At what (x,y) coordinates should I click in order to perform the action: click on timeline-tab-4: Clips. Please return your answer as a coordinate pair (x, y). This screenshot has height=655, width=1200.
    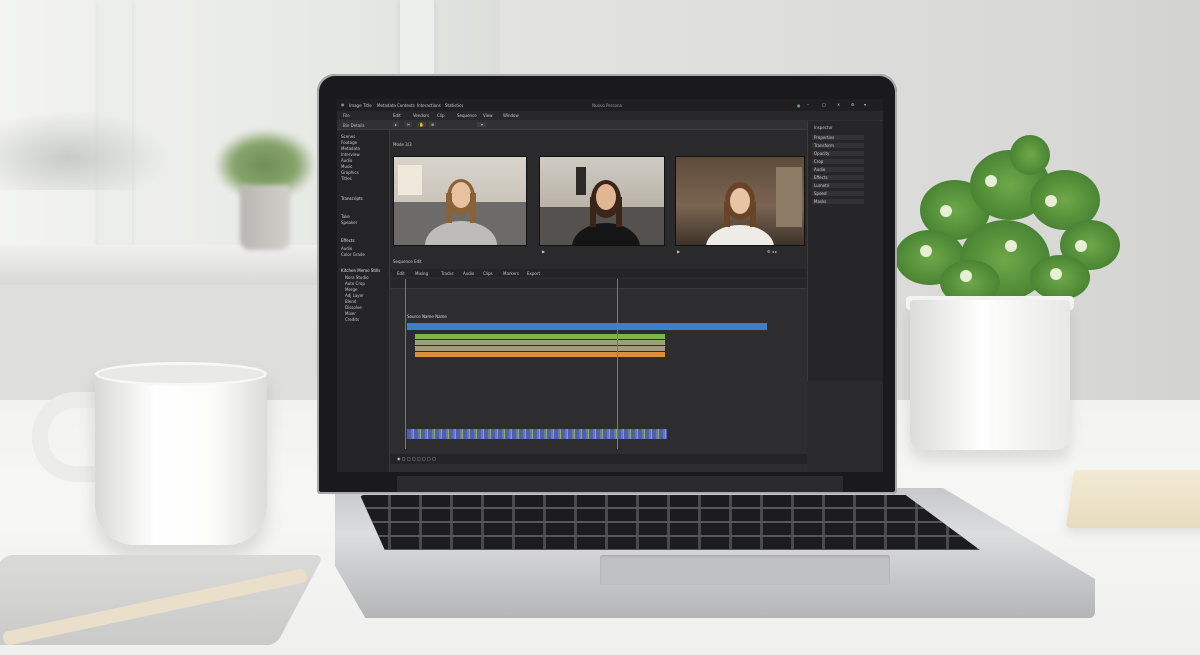
    Looking at the image, I should click on (488, 273).